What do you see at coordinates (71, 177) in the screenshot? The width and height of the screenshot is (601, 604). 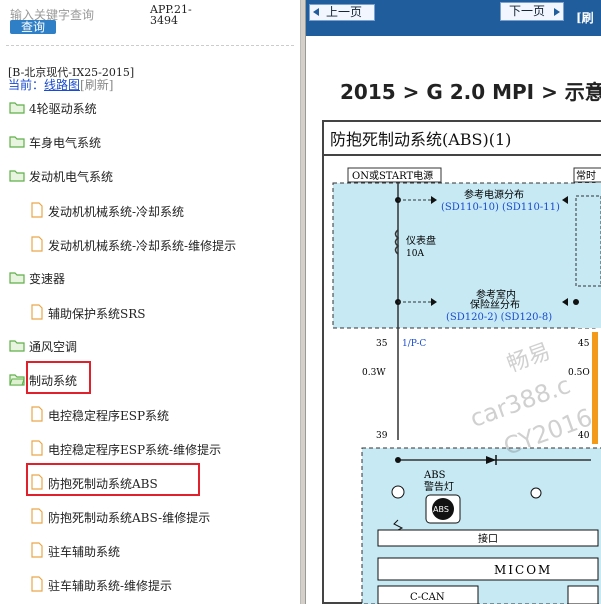 I see `tree-item-label: 发动机电气系统` at bounding box center [71, 177].